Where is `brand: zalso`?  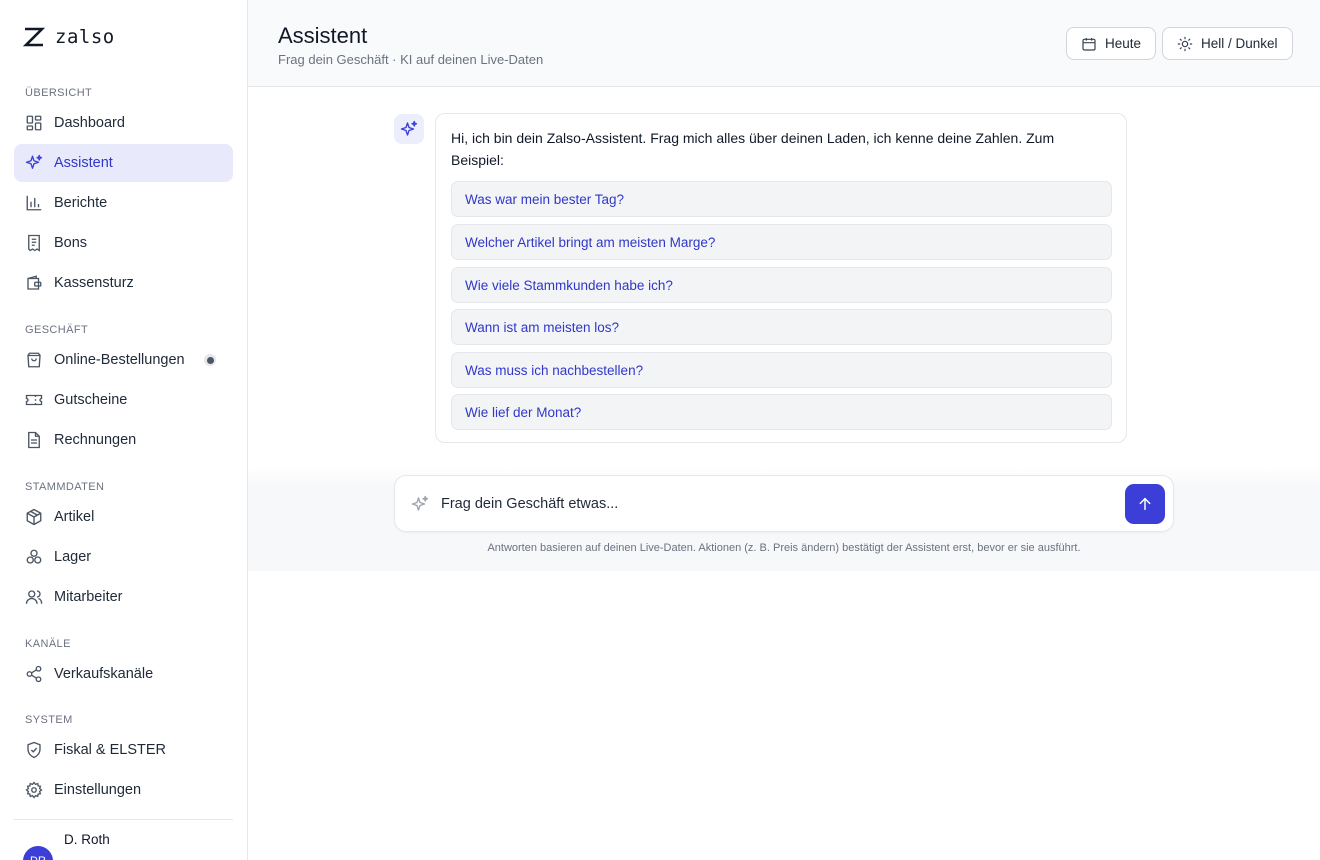
brand: zalso is located at coordinates (68, 37).